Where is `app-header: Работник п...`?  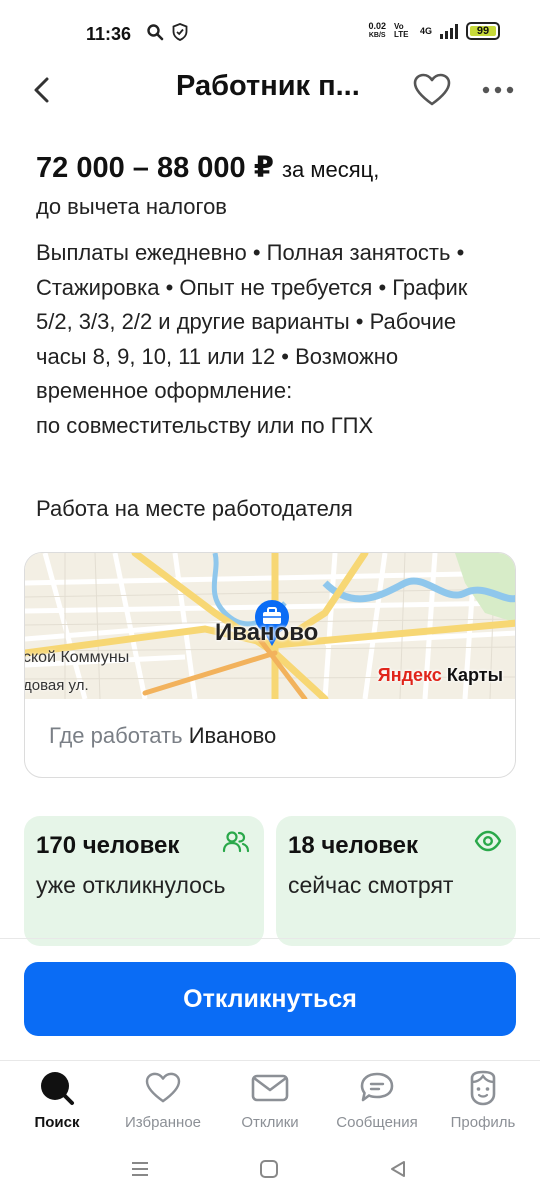
app-header: Работник п... is located at coordinates (270, 100).